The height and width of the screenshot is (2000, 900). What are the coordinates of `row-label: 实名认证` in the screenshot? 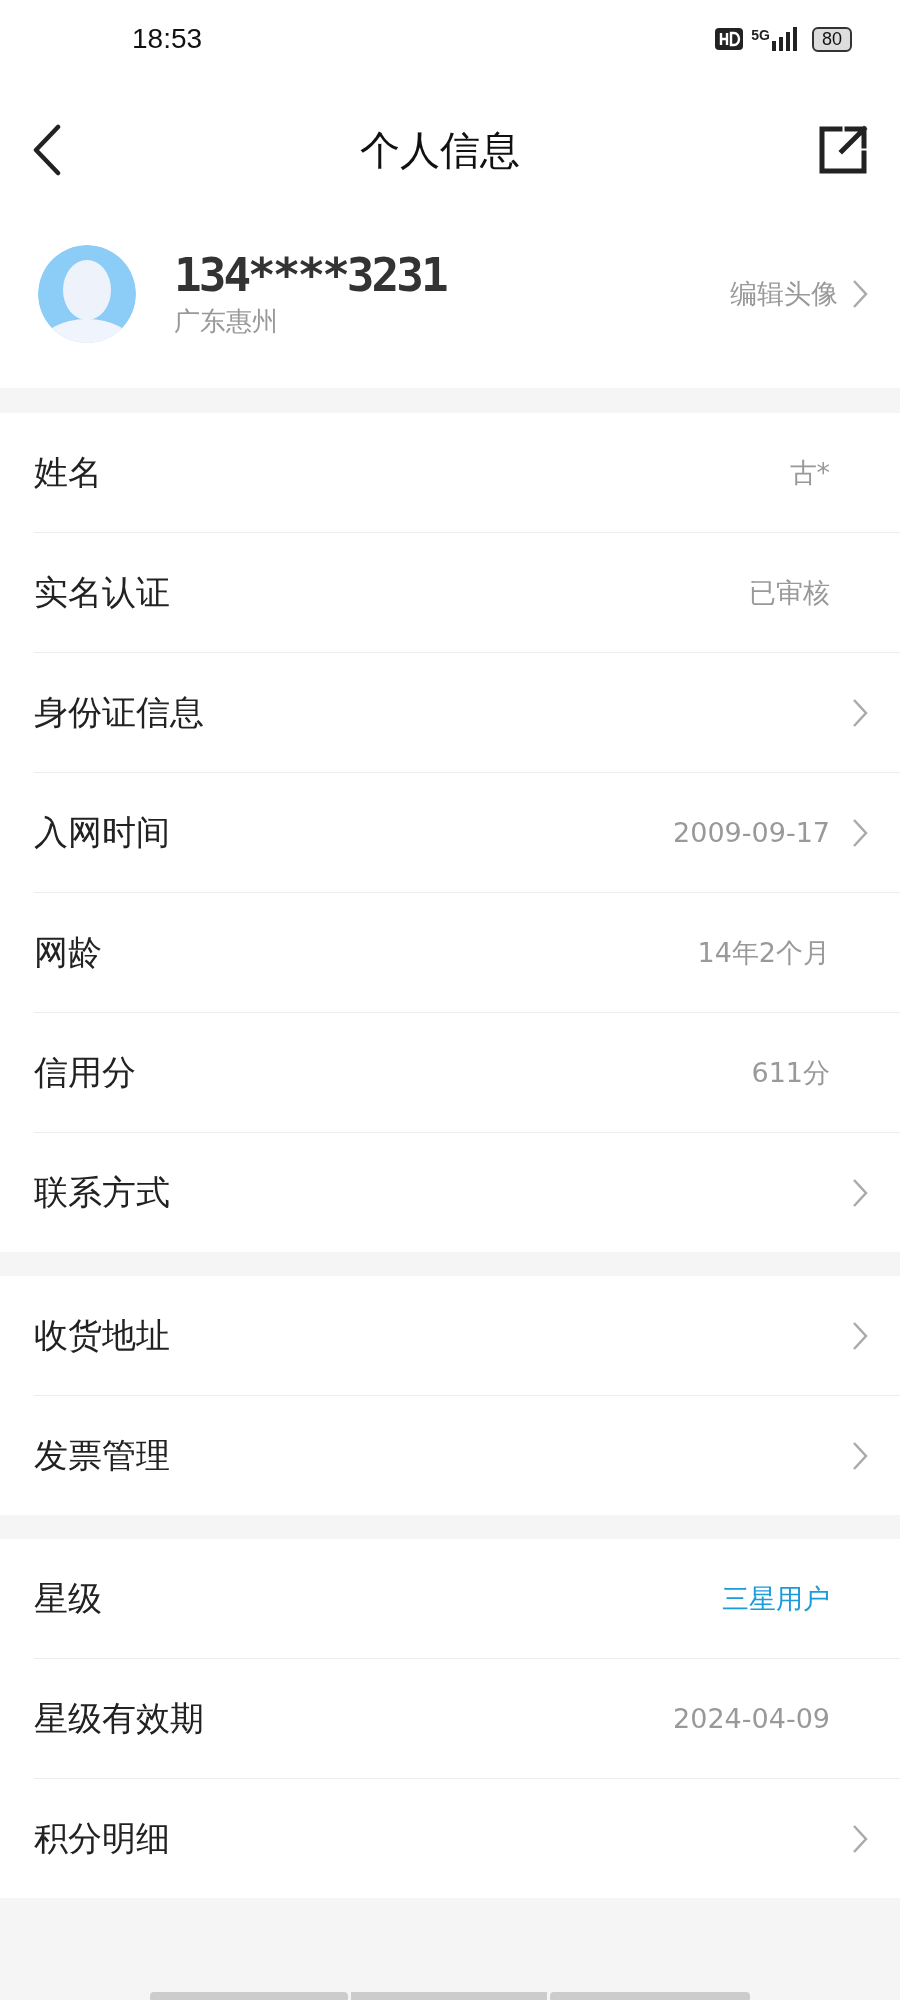 It's located at (102, 592).